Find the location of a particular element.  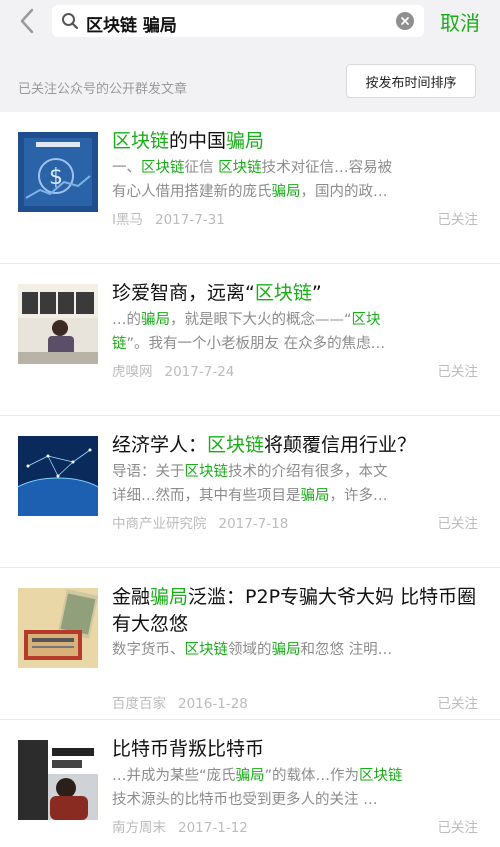

result-date: 2017-7-24 is located at coordinates (199, 372).